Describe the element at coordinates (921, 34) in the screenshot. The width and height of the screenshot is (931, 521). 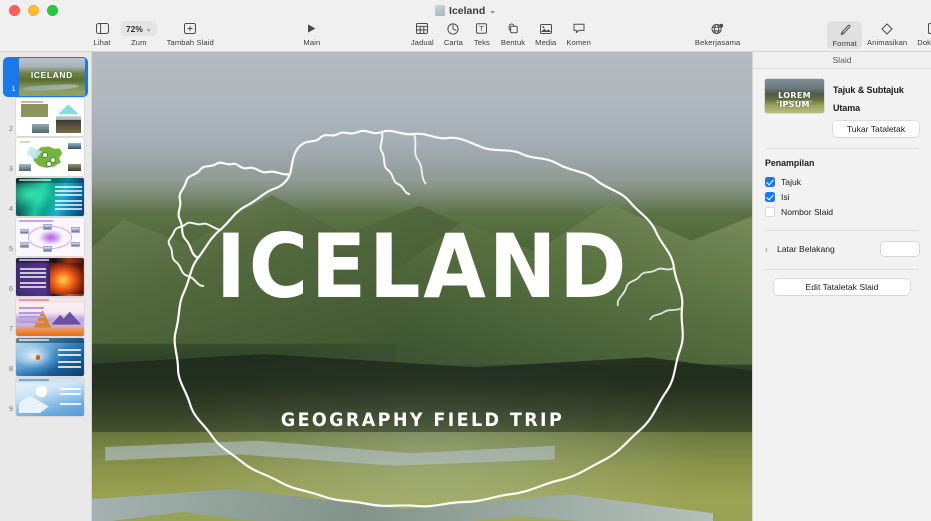
I see `toolbar-button-document: Dokumen` at that location.